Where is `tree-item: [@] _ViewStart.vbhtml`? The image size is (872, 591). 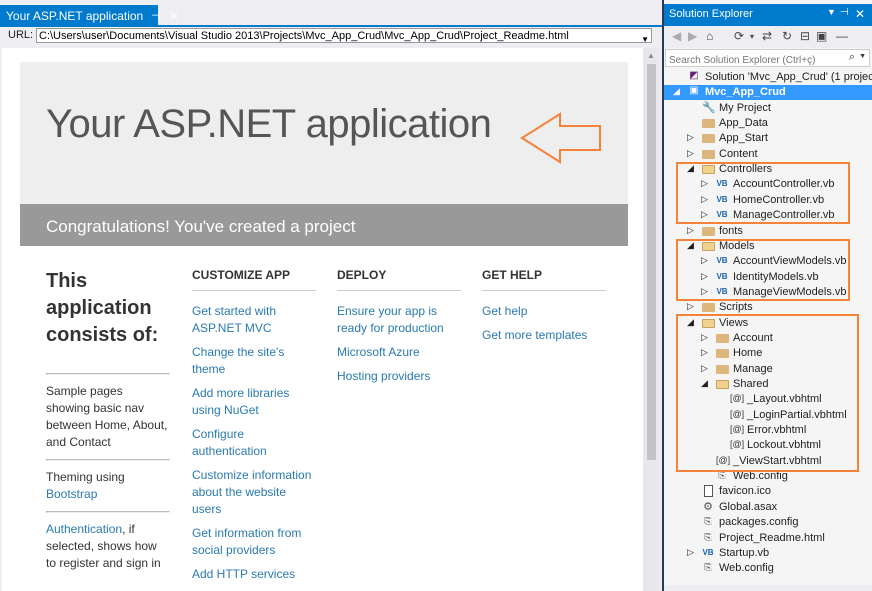 tree-item: [@] _ViewStart.vbhtml is located at coordinates (768, 461).